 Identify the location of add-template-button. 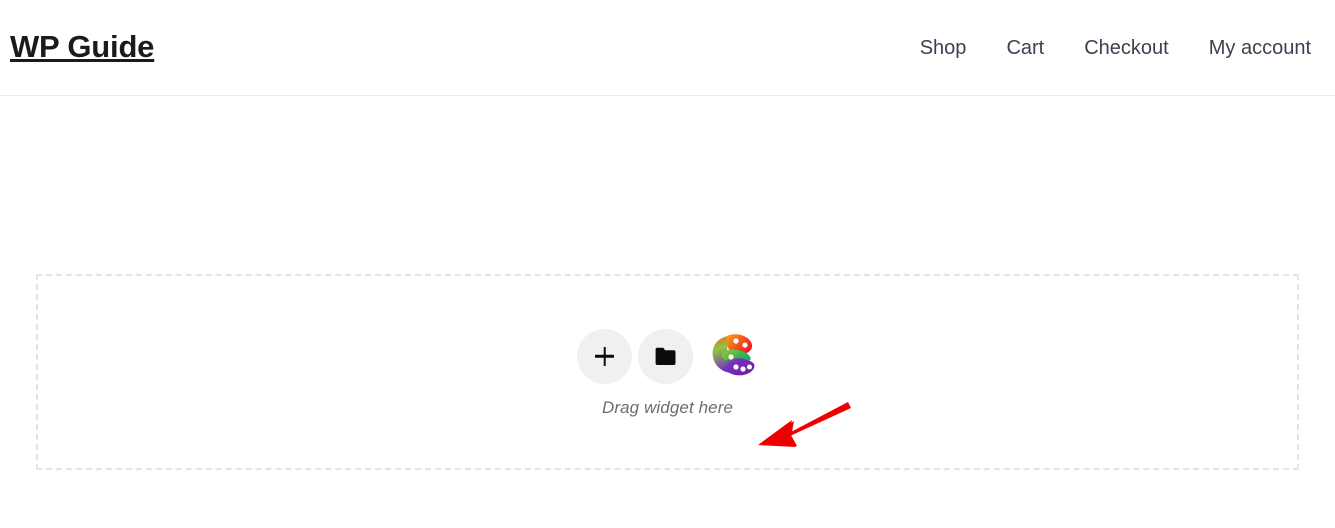
(665, 356).